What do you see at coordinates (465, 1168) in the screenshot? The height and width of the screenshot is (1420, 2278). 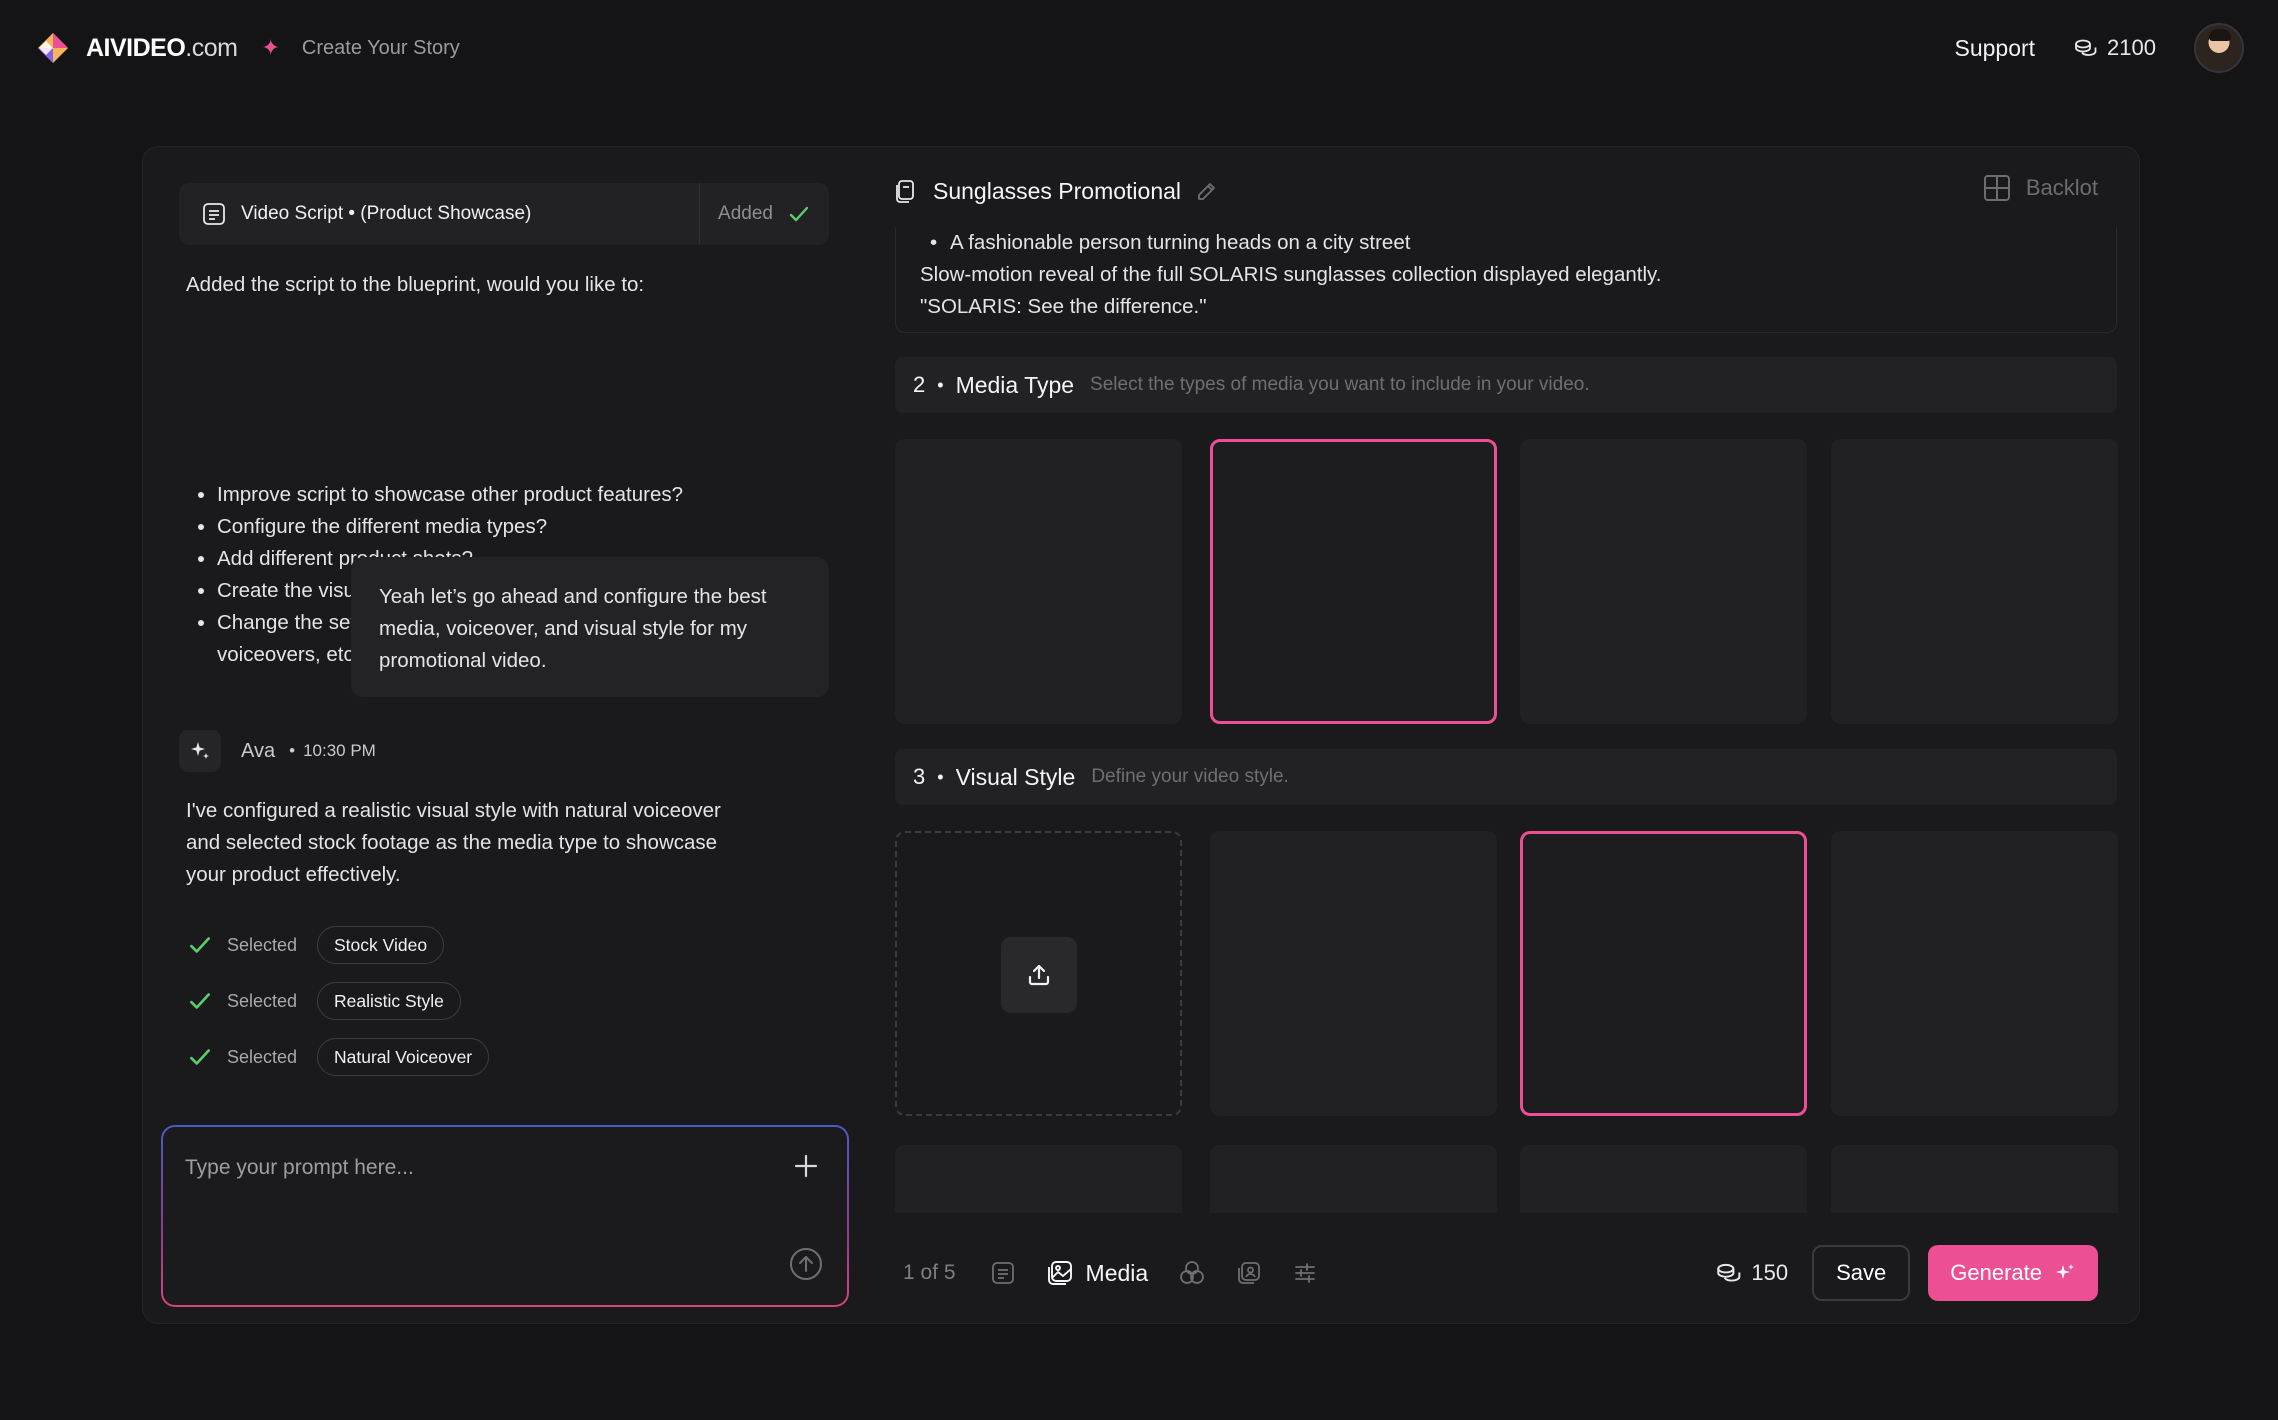 I see `prompt-input` at bounding box center [465, 1168].